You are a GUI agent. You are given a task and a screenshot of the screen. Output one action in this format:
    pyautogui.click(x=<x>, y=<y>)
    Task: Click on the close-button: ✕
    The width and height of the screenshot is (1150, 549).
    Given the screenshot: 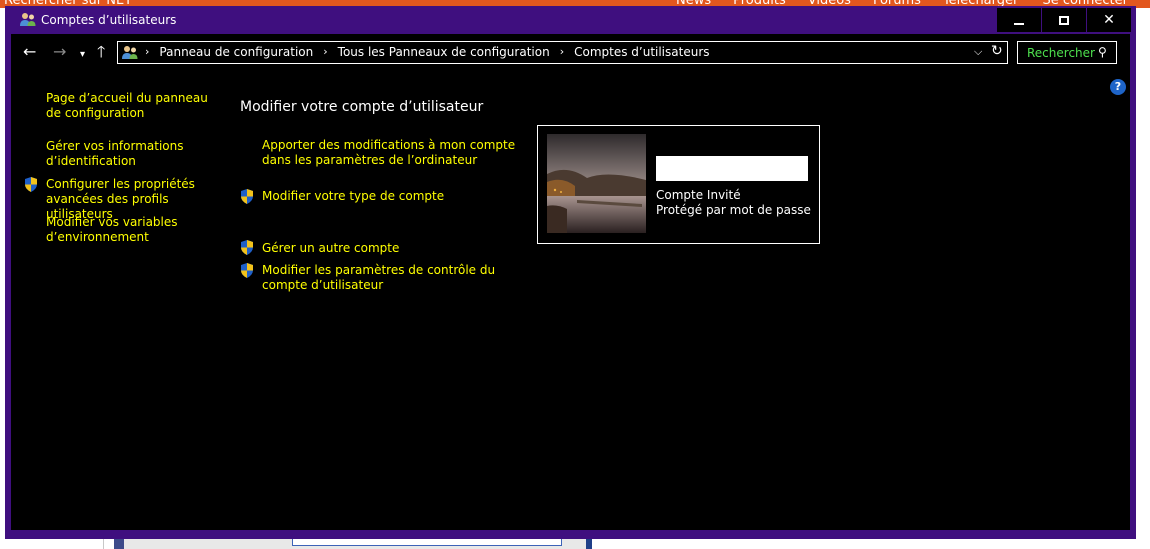 What is the action you would take?
    pyautogui.click(x=1109, y=20)
    